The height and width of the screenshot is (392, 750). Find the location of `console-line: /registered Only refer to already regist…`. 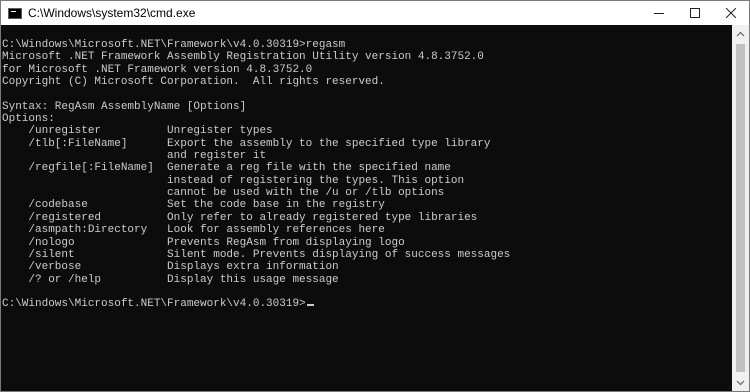

console-line: /registered Only refer to already regist… is located at coordinates (240, 217).